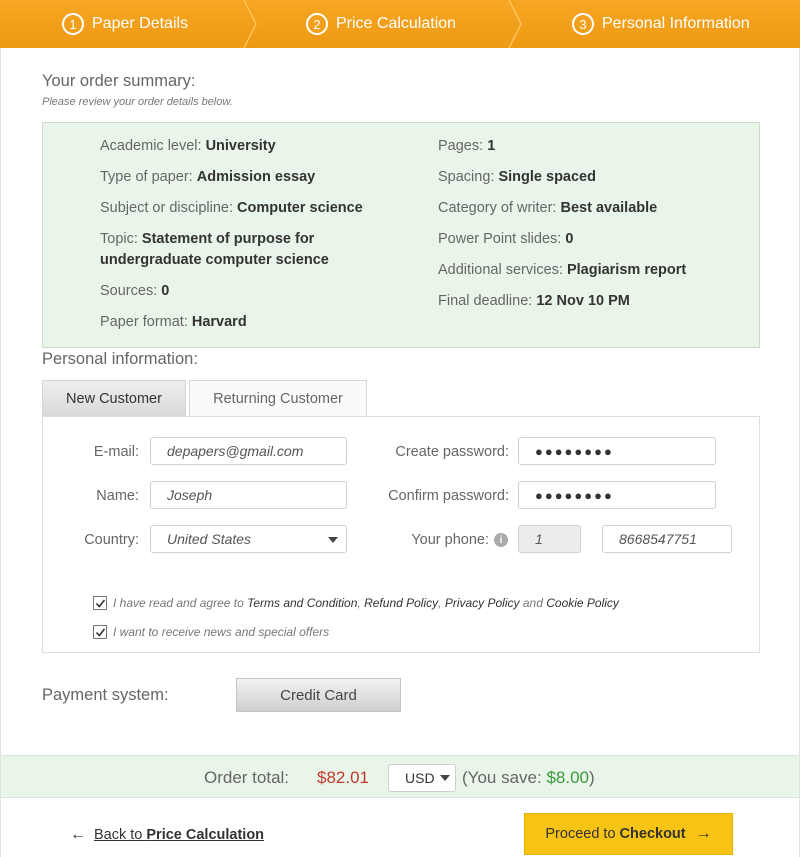 Image resolution: width=800 pixels, height=857 pixels. What do you see at coordinates (532, 603) in the screenshot?
I see `agree-and: and` at bounding box center [532, 603].